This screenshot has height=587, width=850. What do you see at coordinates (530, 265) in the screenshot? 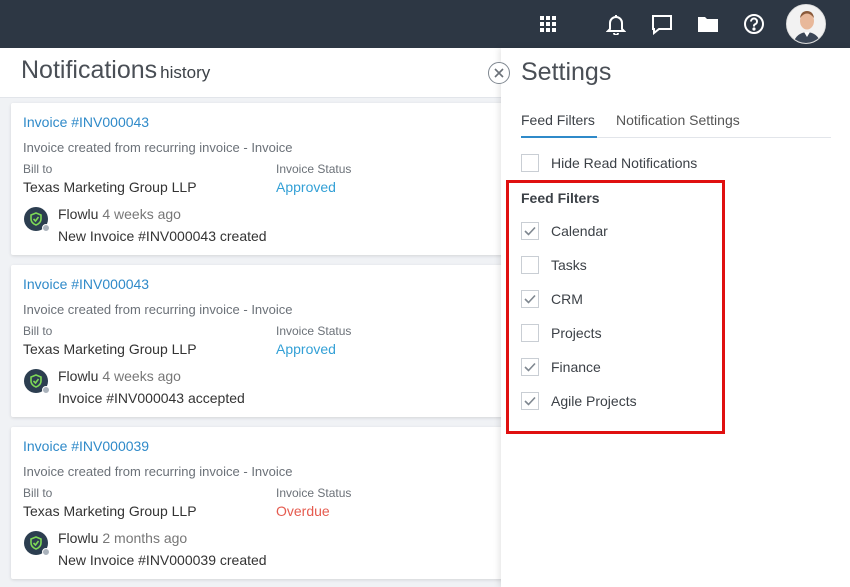
I see `filter-checkbox-tasks` at bounding box center [530, 265].